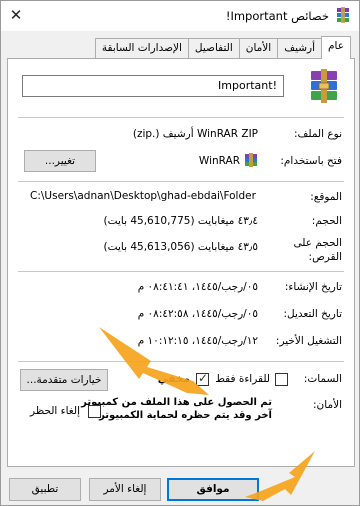  What do you see at coordinates (180, 16) in the screenshot?
I see `title-bar: ✕ خصائص Important!` at bounding box center [180, 16].